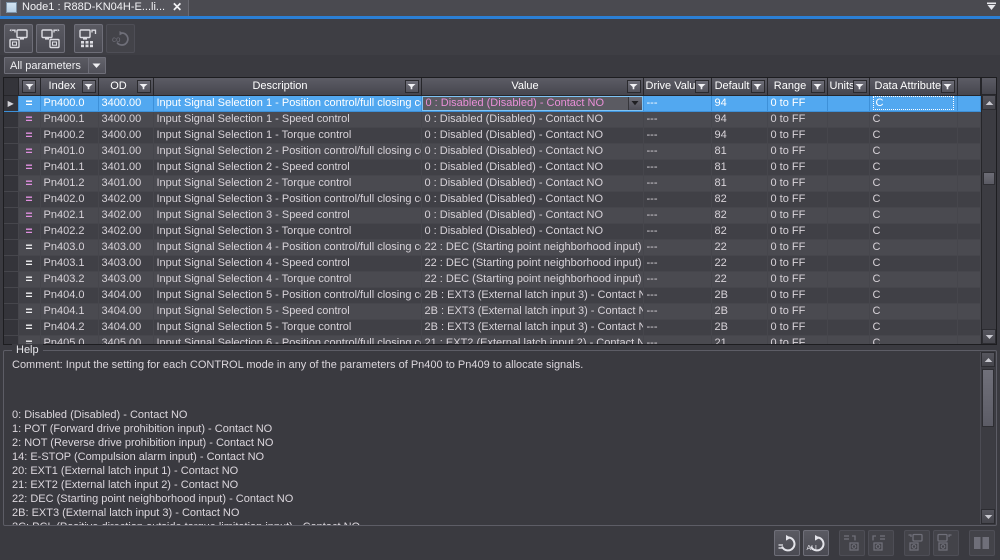 The height and width of the screenshot is (560, 1000). What do you see at coordinates (988, 398) in the screenshot?
I see `help-scroll-thumb` at bounding box center [988, 398].